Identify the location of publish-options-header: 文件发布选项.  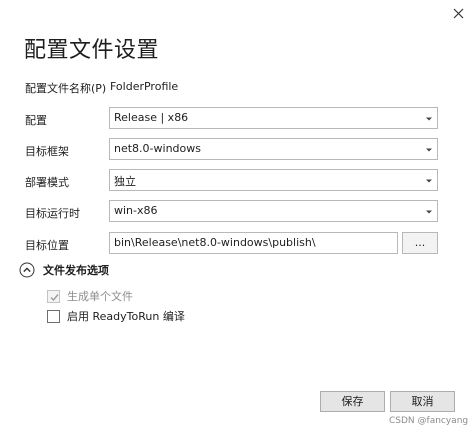
(76, 270).